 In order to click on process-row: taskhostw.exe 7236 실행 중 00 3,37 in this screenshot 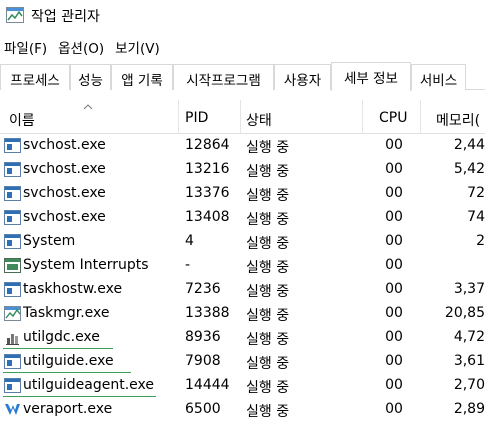, I will do `click(242, 290)`.